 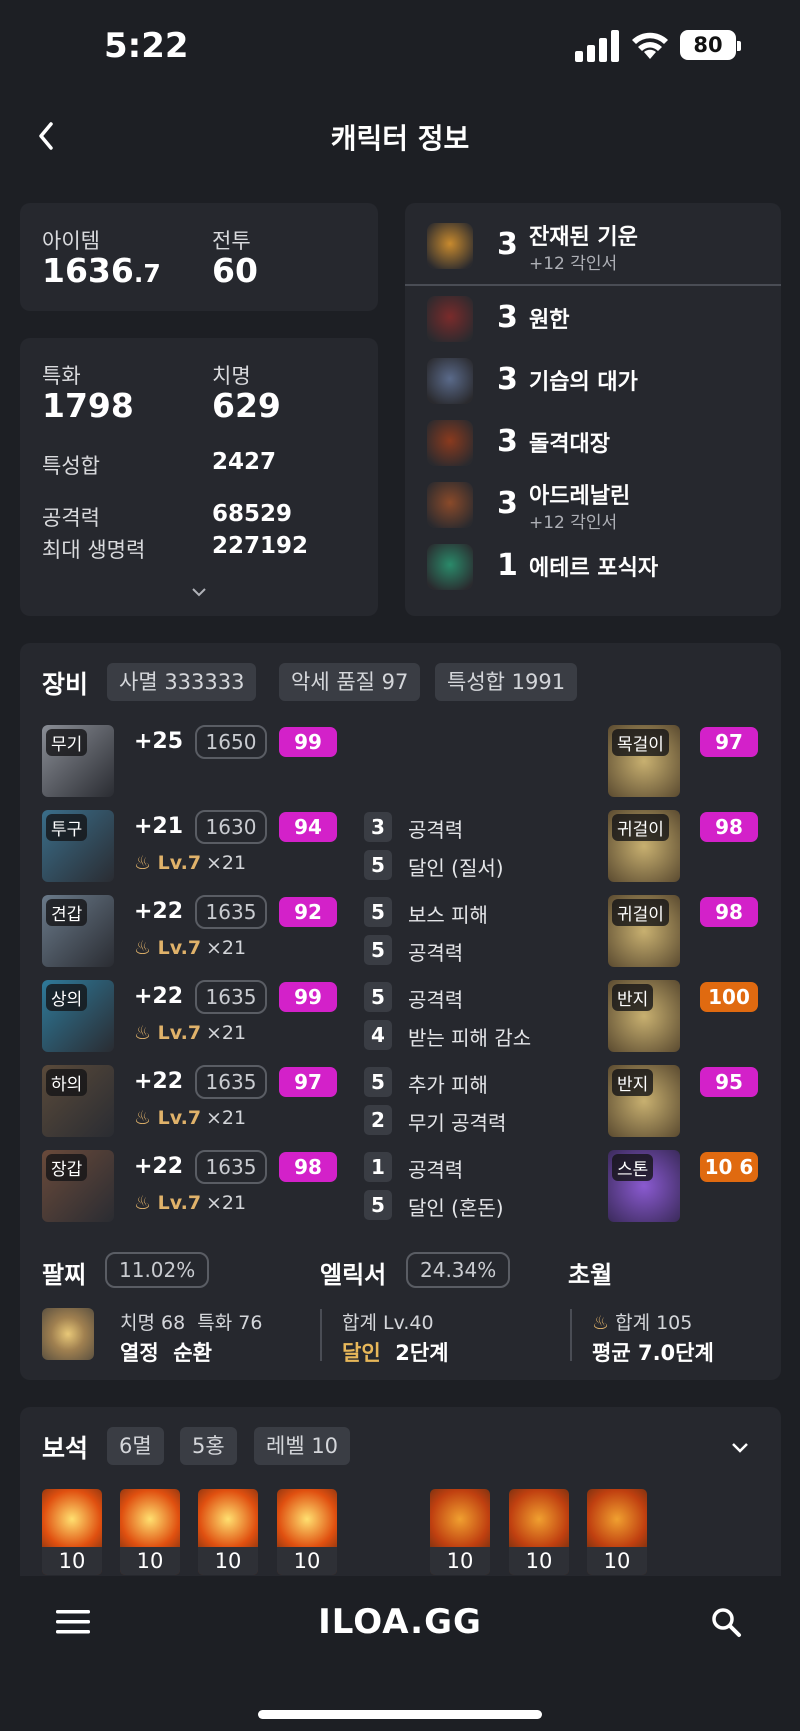 What do you see at coordinates (395, 1353) in the screenshot?
I see `elixir-effect: 달인 2단계` at bounding box center [395, 1353].